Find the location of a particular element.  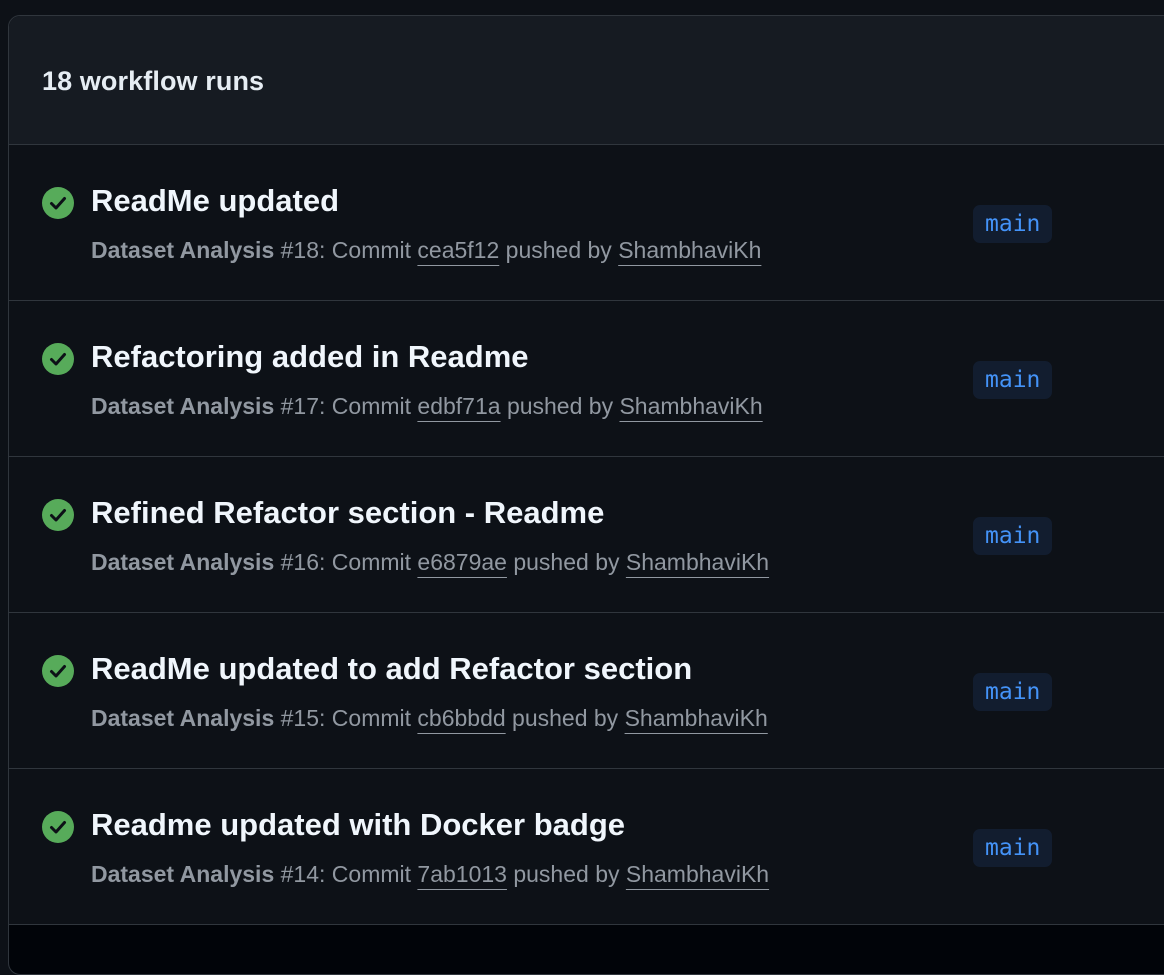

commit-sha-link: cb6bbdd is located at coordinates (461, 718).